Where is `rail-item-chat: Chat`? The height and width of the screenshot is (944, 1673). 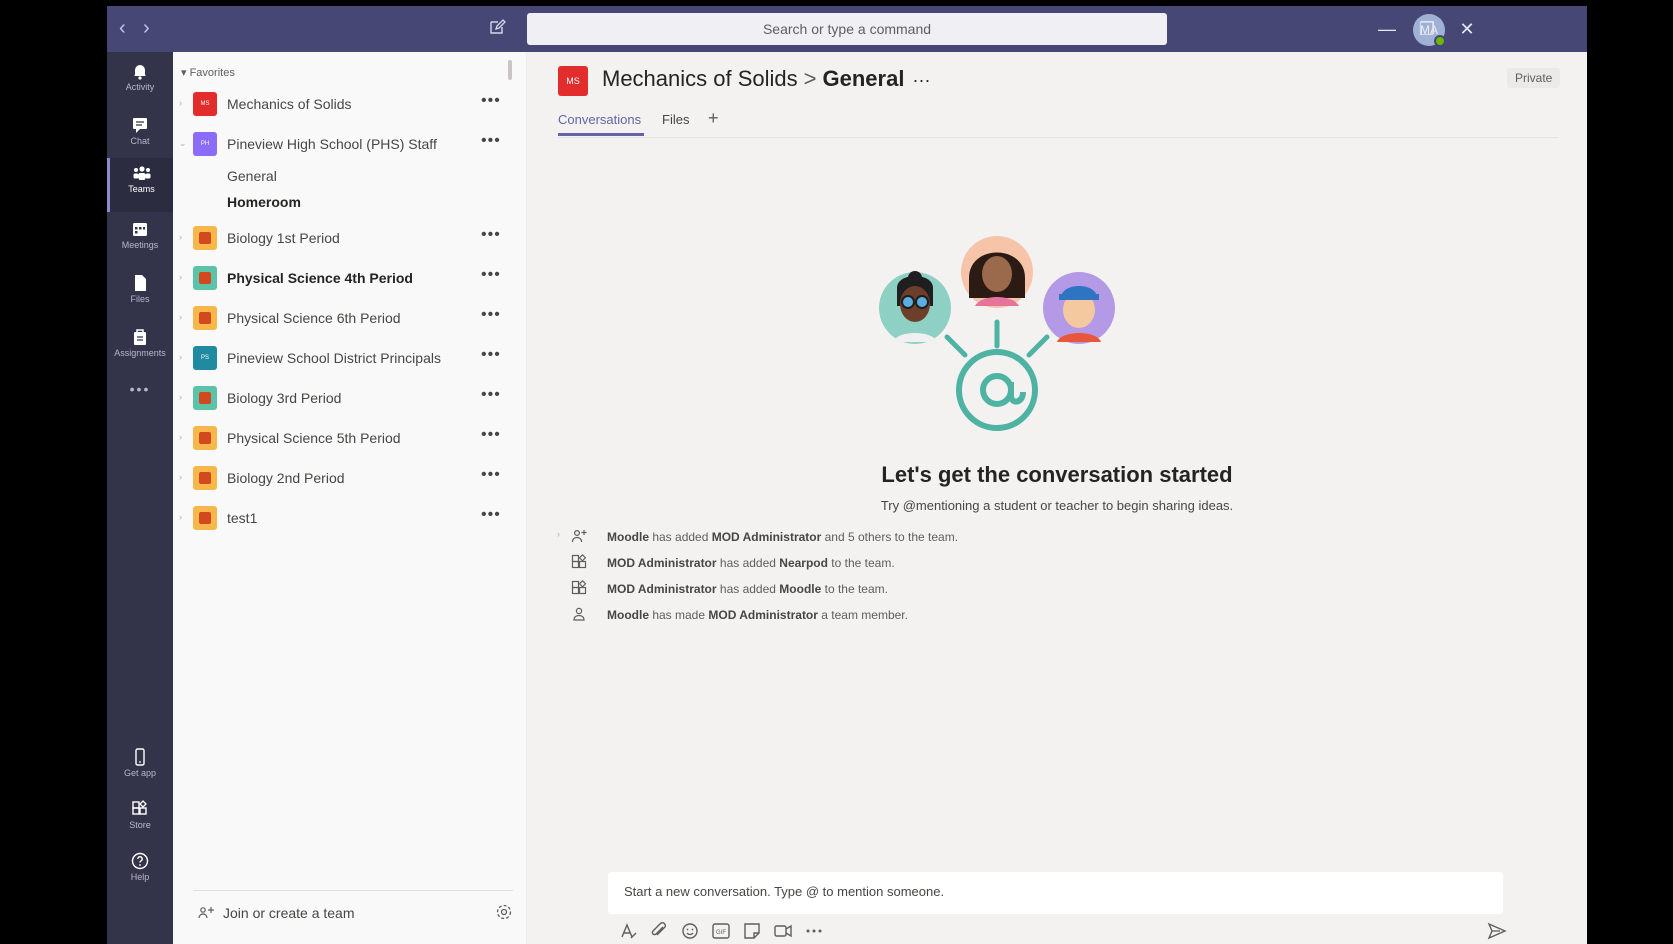
rail-item-chat: Chat is located at coordinates (140, 137).